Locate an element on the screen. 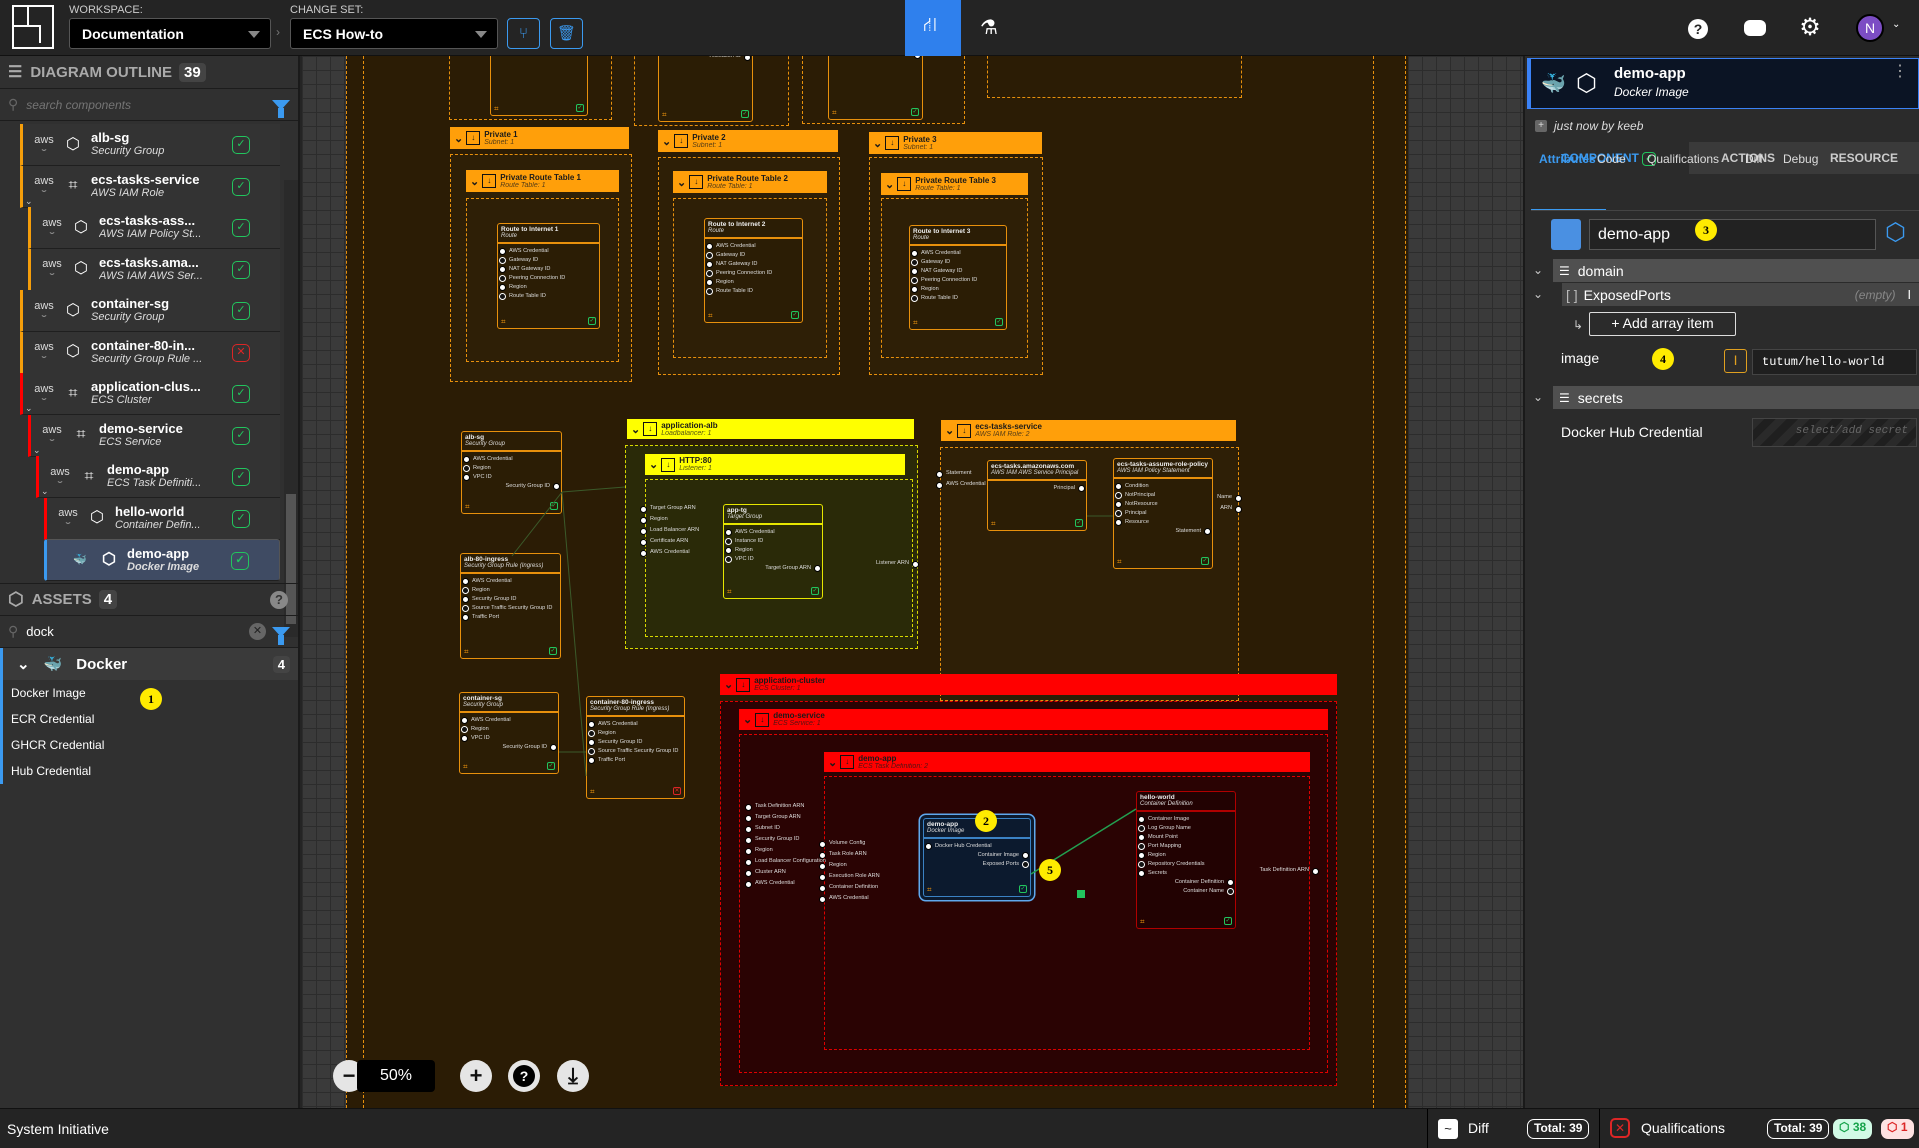  component-node: AWS CredentialRegionAllocation ID⌗✓ is located at coordinates (875, 88).